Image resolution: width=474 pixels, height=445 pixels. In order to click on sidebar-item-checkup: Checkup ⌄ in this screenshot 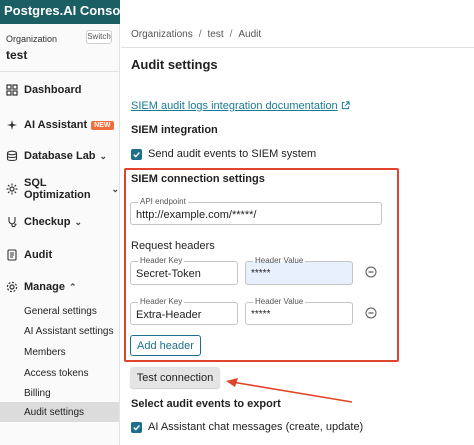, I will do `click(59, 222)`.